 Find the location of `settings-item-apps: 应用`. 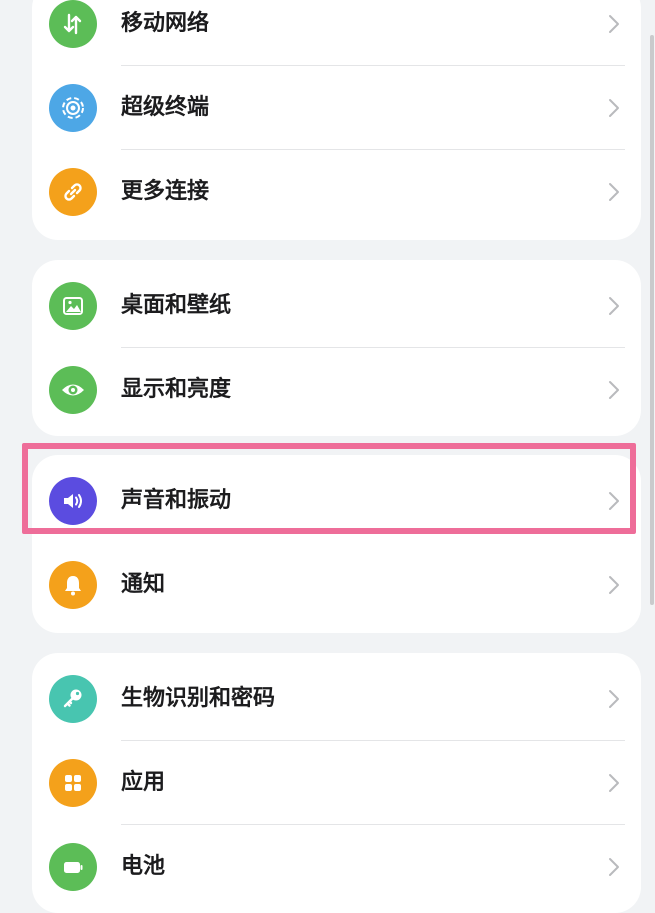

settings-item-apps: 应用 is located at coordinates (336, 783).